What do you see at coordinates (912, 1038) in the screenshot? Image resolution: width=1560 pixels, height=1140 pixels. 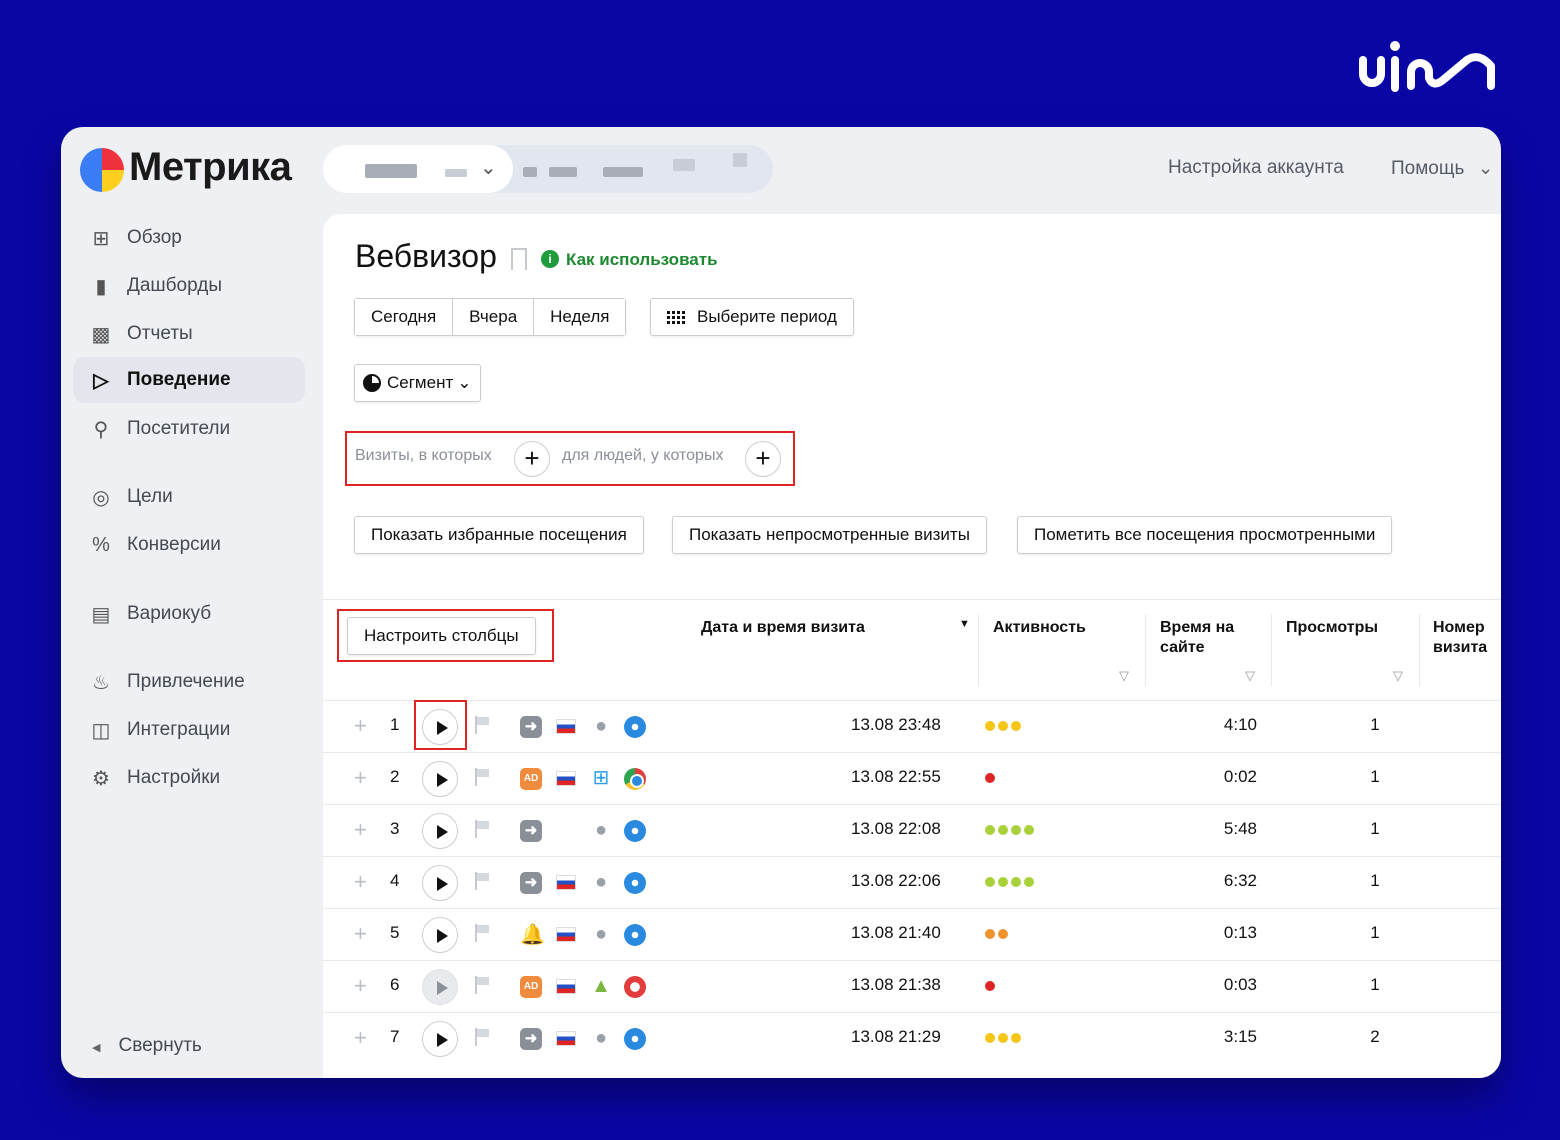 I see `table-row: +7 ➜ ● 13.08 21:29 3:15 2` at bounding box center [912, 1038].